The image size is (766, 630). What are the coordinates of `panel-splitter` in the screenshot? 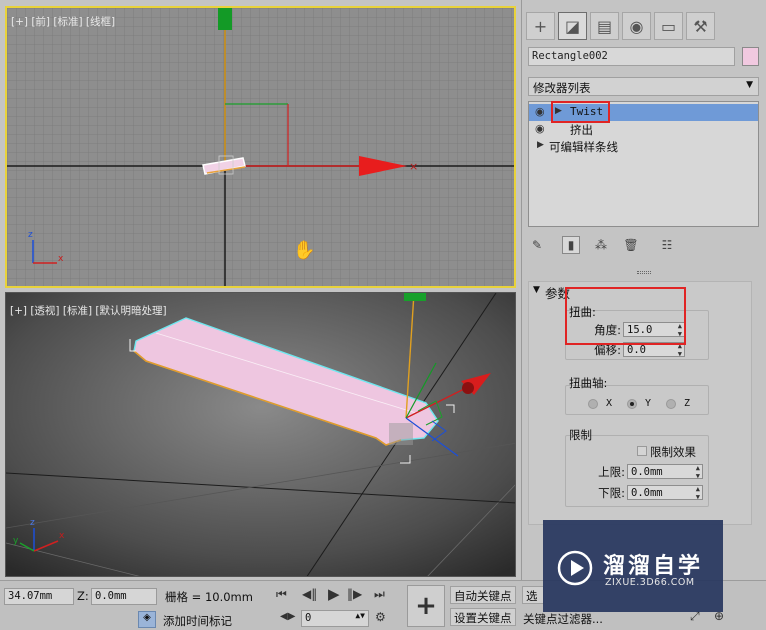 It's located at (644, 272).